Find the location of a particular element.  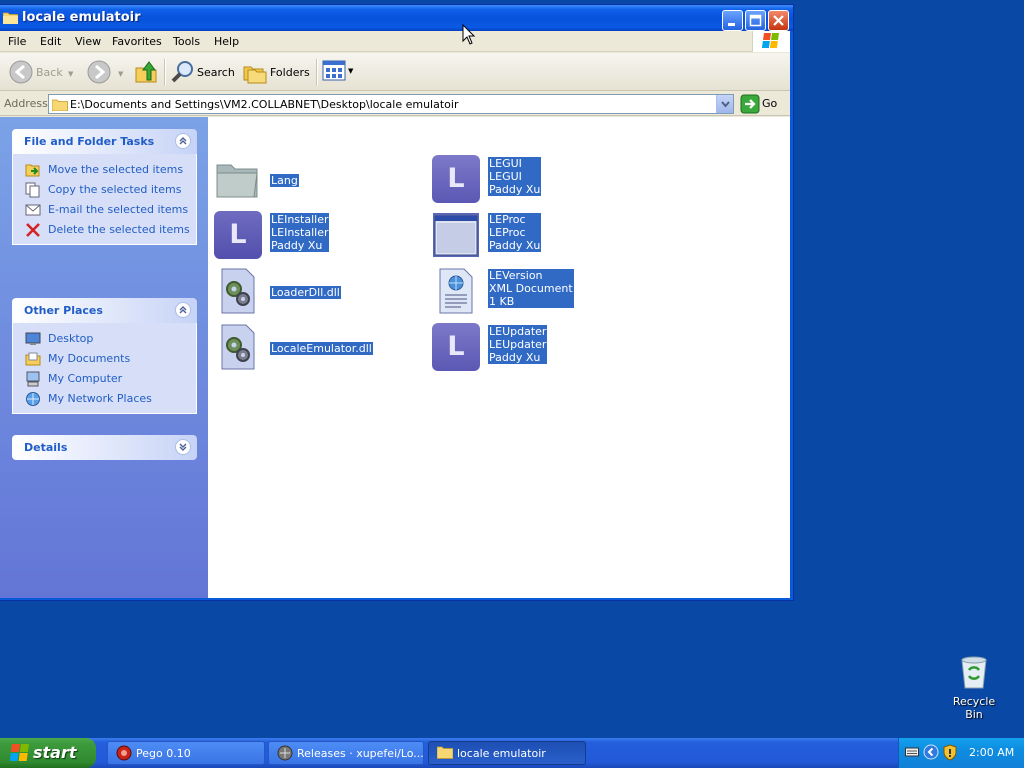

task-move-items: Move the selected items is located at coordinates (104, 170).